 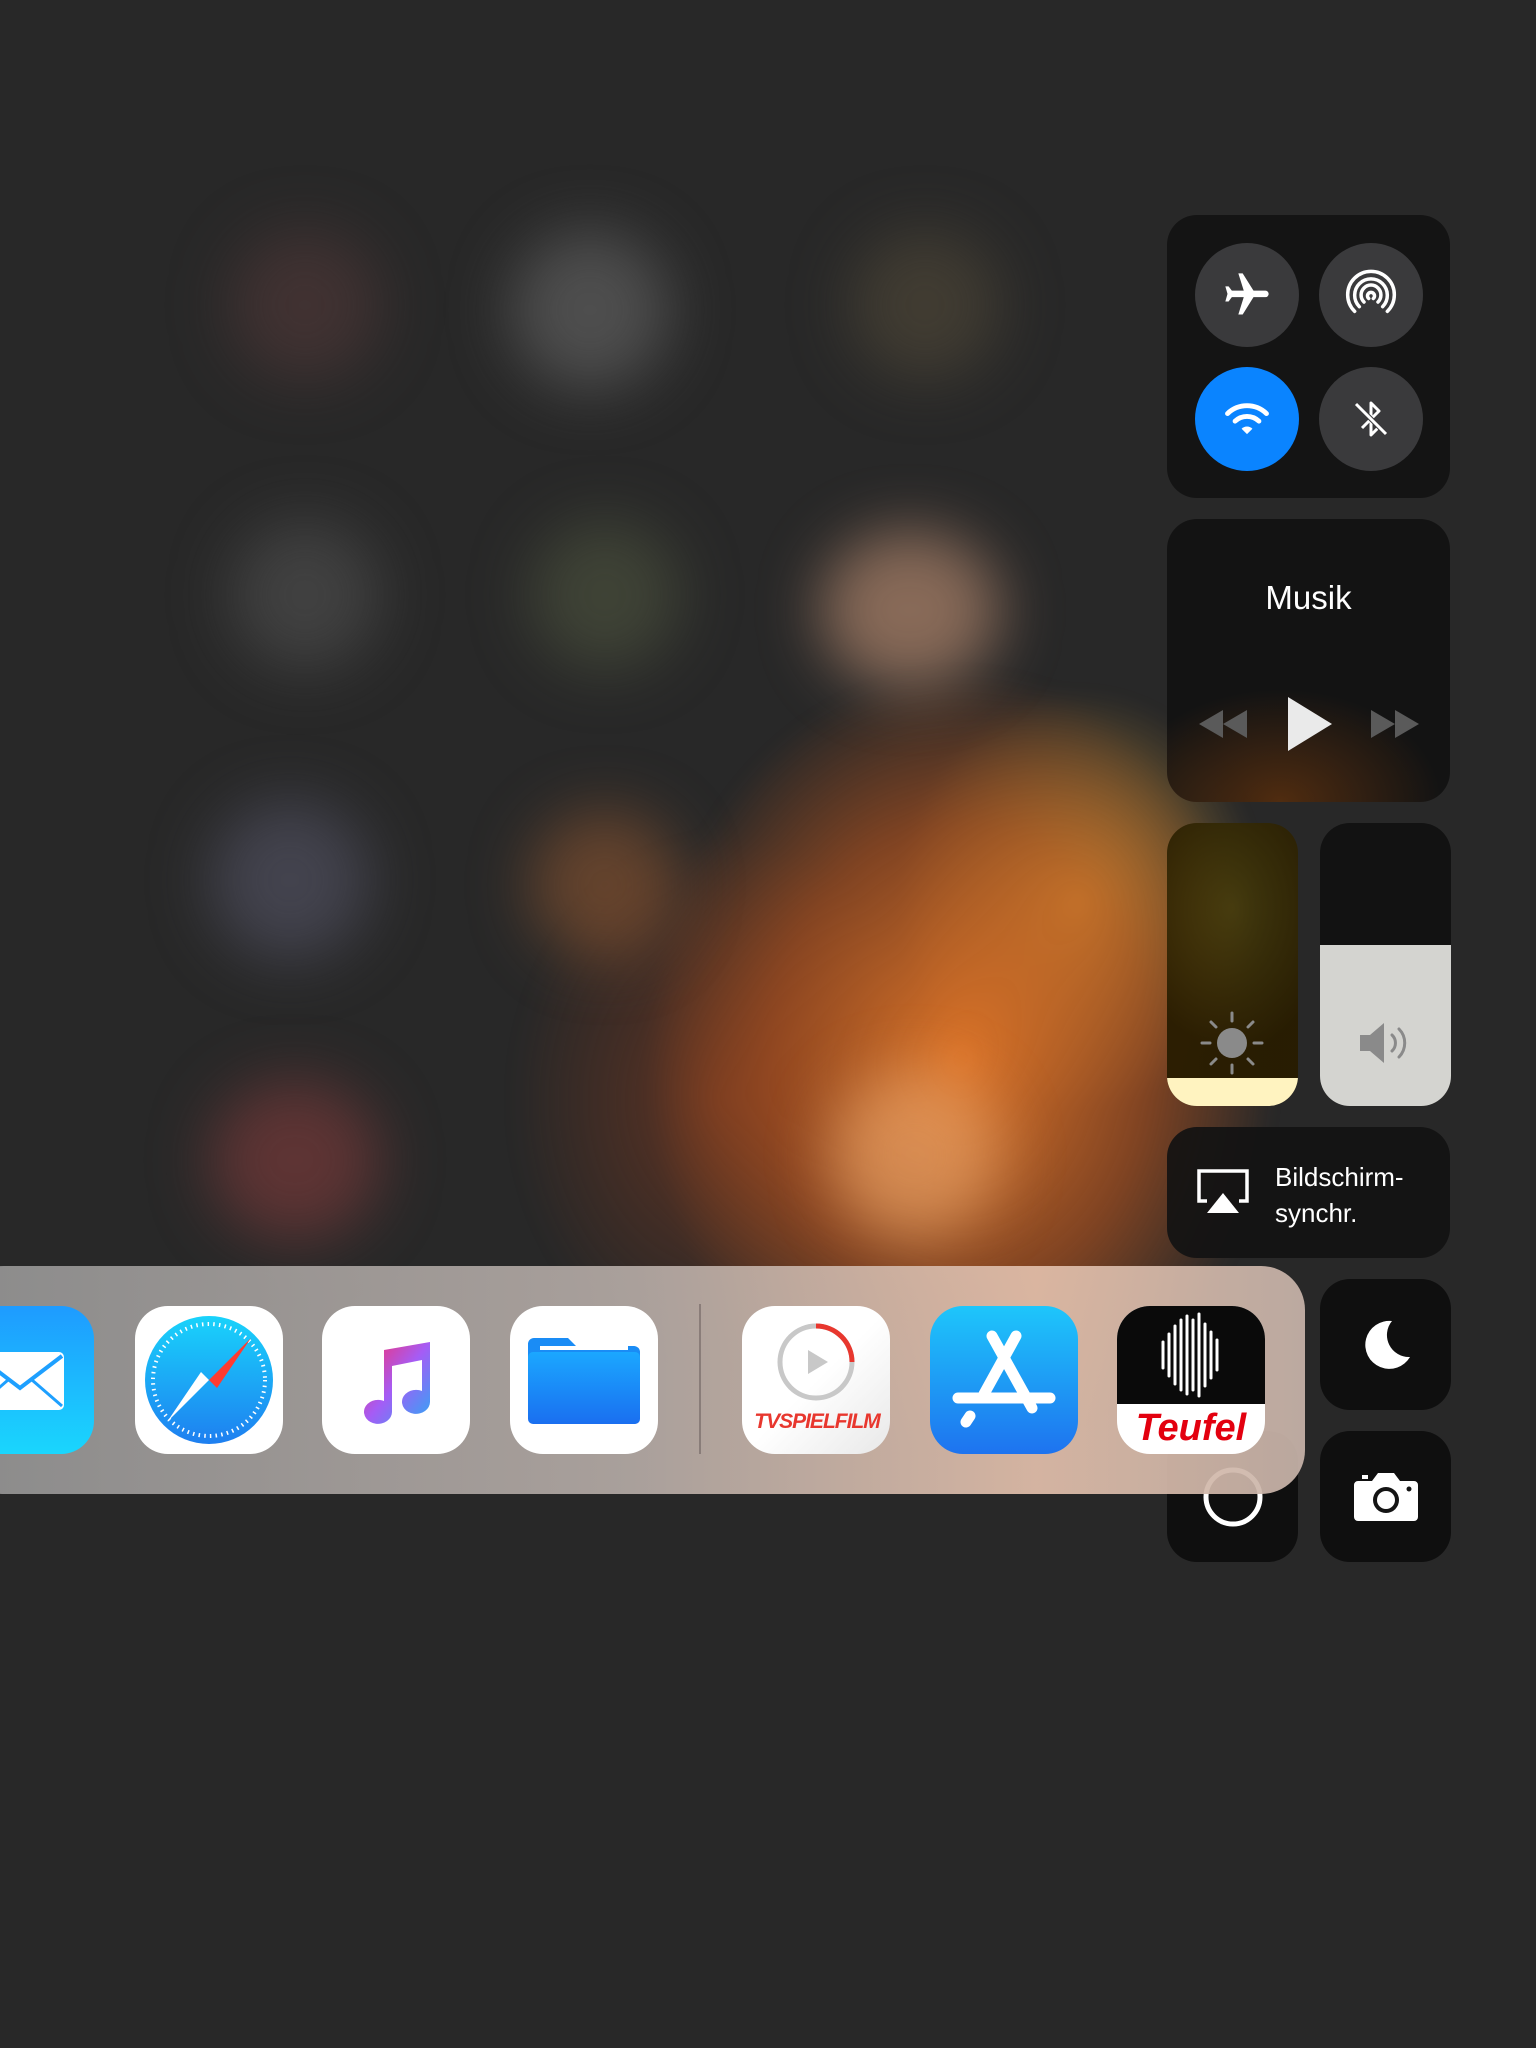 I want to click on camera-icon, so click(x=1385, y=1496).